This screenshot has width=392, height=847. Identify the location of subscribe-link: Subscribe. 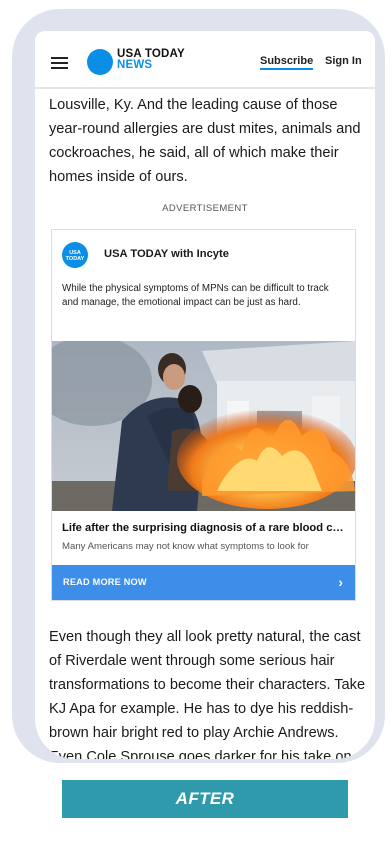
(287, 62).